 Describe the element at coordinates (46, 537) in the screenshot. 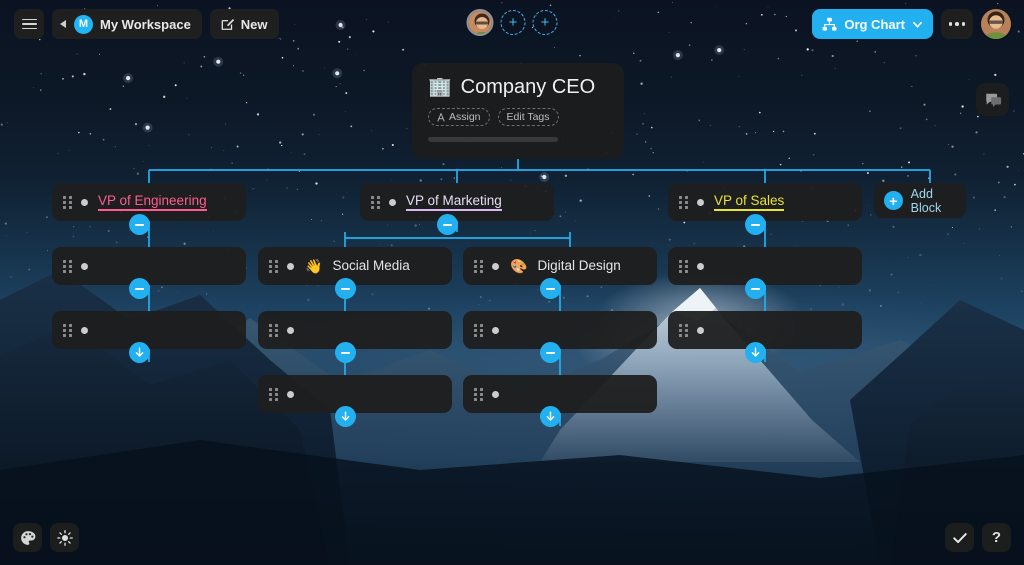

I see `bottom-left-toolbar` at that location.